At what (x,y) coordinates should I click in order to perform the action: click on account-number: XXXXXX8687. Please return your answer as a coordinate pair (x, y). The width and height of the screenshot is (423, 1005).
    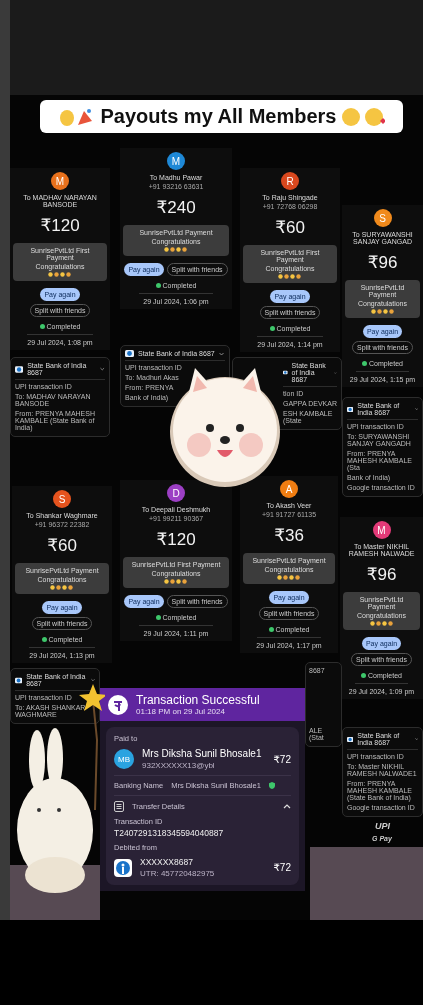
    Looking at the image, I should click on (167, 862).